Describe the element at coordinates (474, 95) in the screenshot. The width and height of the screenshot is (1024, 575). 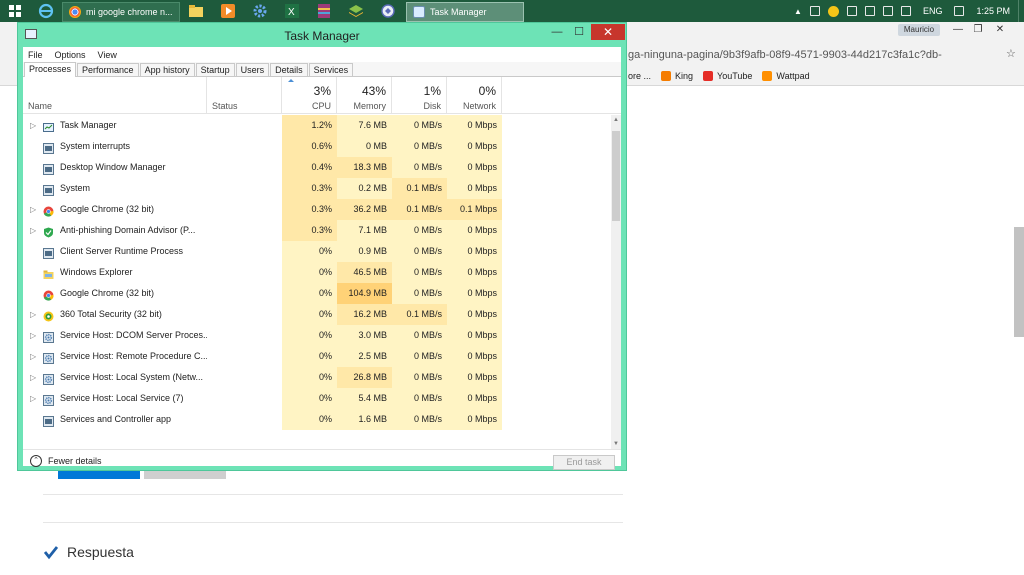
I see `column-header-network: 0% Network` at that location.